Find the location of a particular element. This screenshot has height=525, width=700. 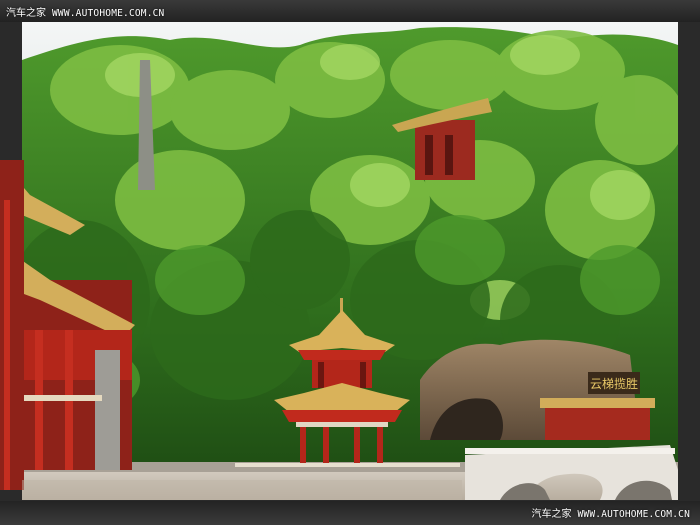

watermark-bottom: 汽车之家 WWW.AUTOHOME.COM.CN is located at coordinates (611, 512).